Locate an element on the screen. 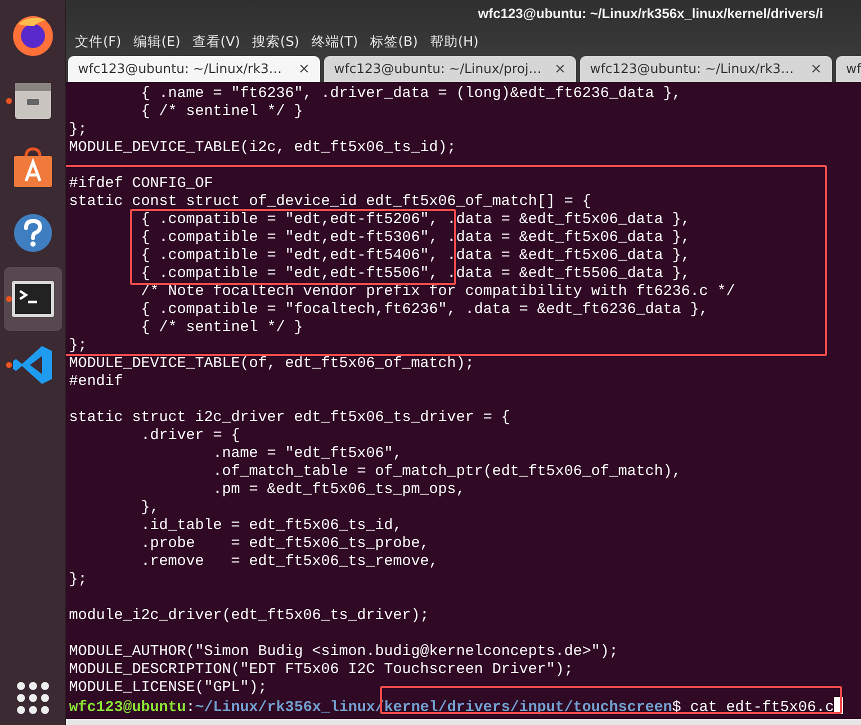 This screenshot has width=861, height=725. code-line: MODULE_LICENSE("GPL"); is located at coordinates (168, 688).